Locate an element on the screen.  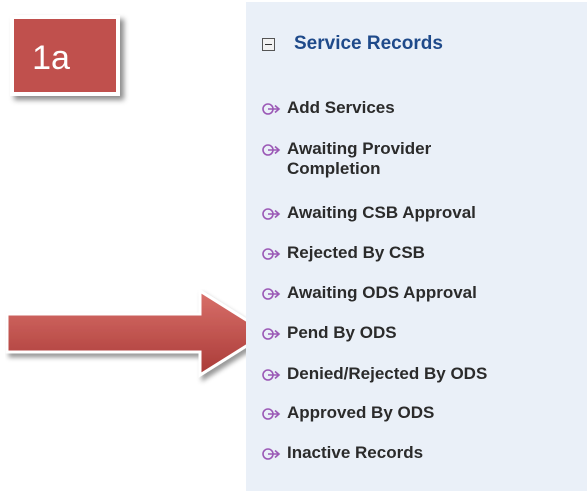
step-label-box: 1a is located at coordinates (65, 55).